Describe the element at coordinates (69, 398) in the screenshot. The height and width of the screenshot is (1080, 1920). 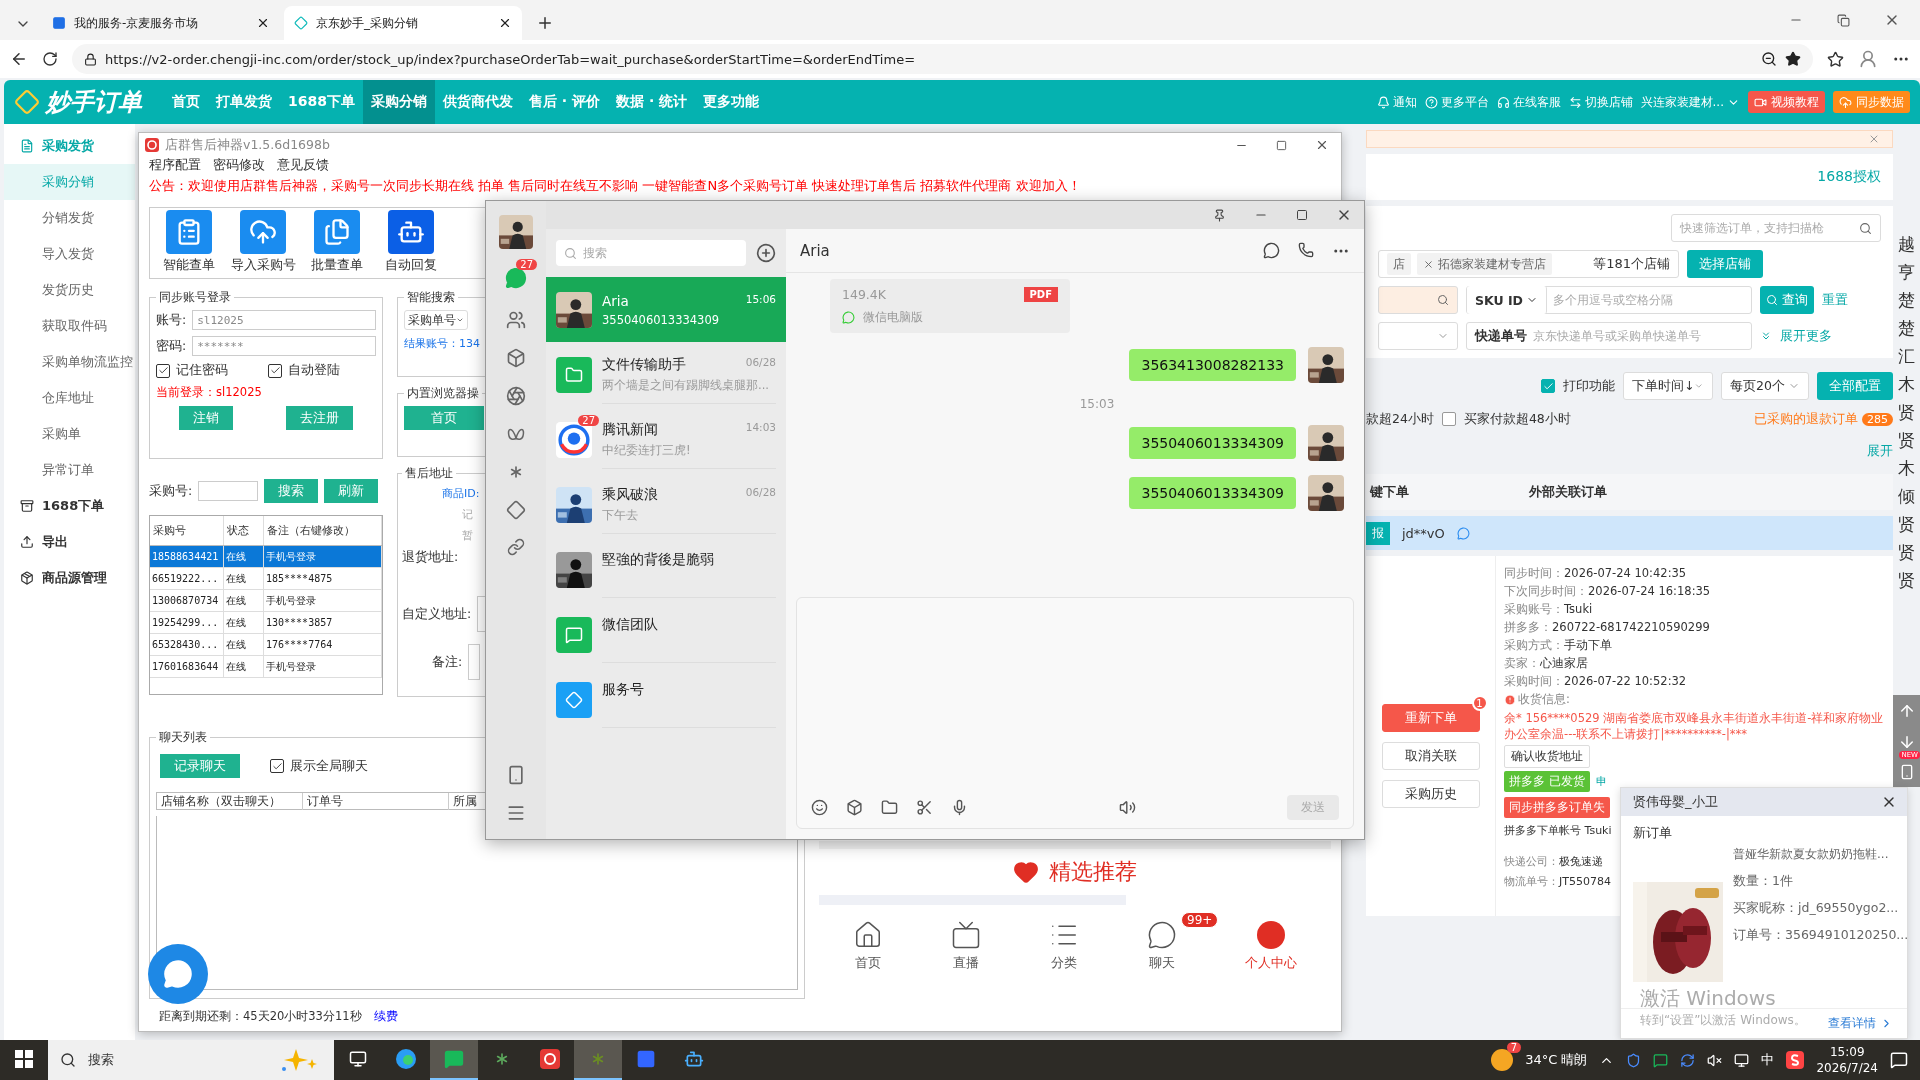
I see `sidebar-item: 仓库地址` at that location.